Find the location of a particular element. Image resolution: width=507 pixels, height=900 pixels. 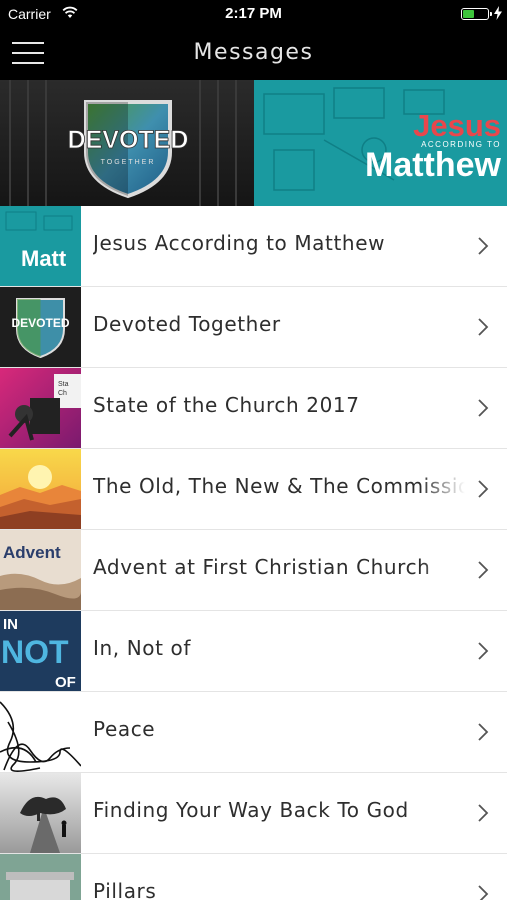

thumb-advent-text: Advent is located at coordinates (32, 552).